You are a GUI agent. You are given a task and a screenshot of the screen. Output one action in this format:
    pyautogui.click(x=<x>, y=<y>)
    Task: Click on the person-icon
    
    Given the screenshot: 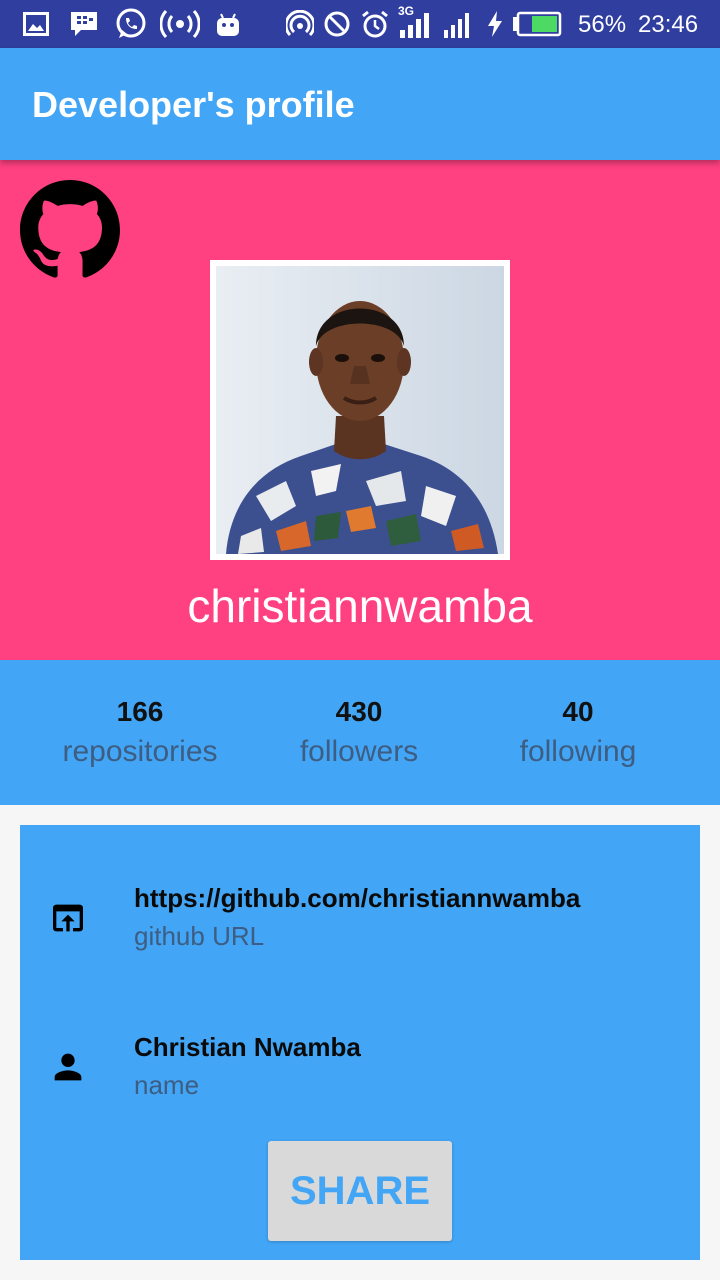 What is the action you would take?
    pyautogui.click(x=68, y=1067)
    